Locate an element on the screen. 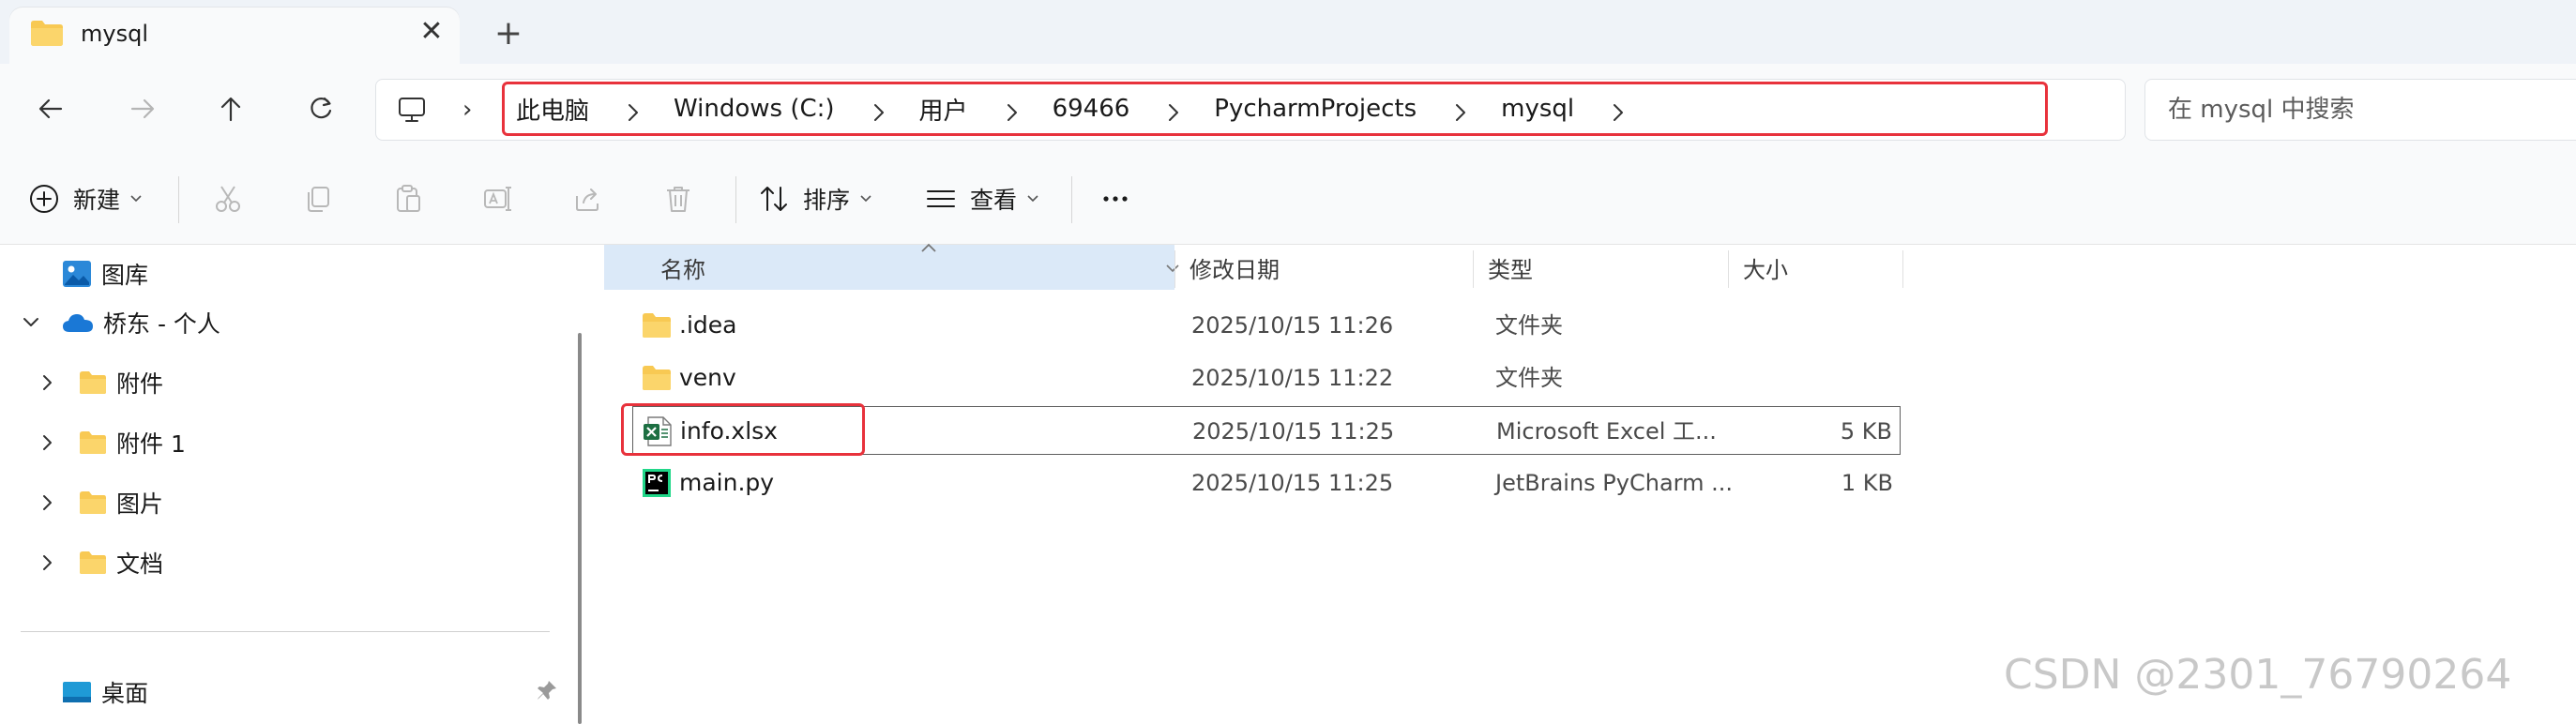 This screenshot has height=724, width=2576. column-type: 类型 is located at coordinates (1601, 267).